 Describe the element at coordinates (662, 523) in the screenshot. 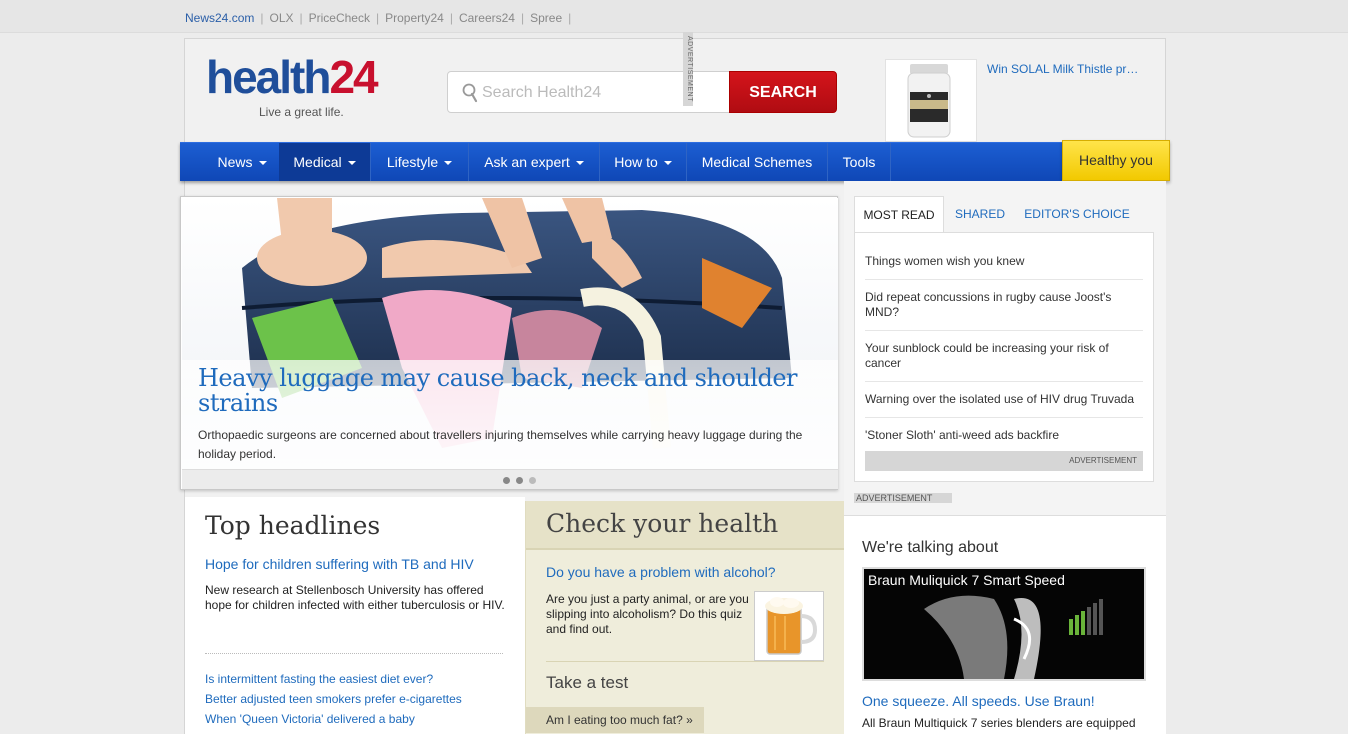

I see `section-heading: Check your health` at that location.